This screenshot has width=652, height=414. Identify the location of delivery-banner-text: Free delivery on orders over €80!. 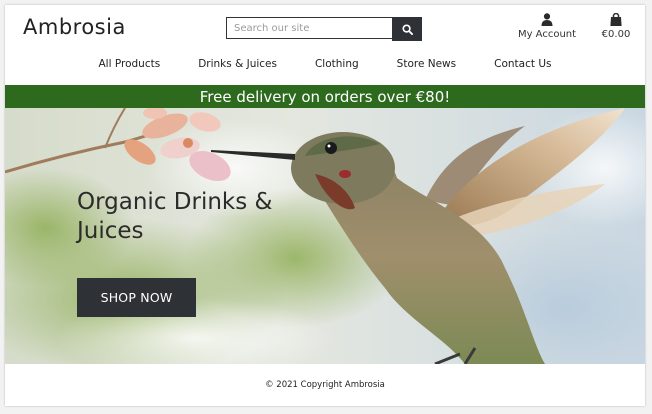
(325, 96).